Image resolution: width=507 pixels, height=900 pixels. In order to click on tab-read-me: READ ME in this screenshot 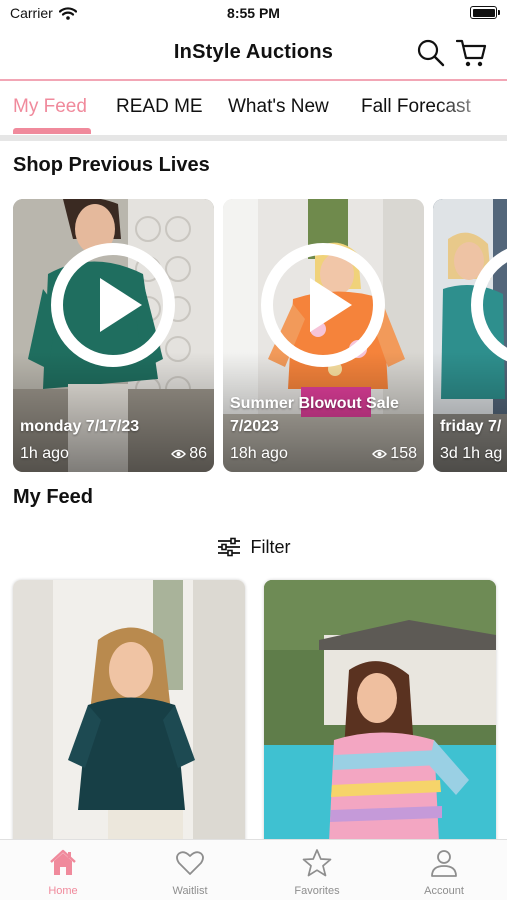, I will do `click(159, 107)`.